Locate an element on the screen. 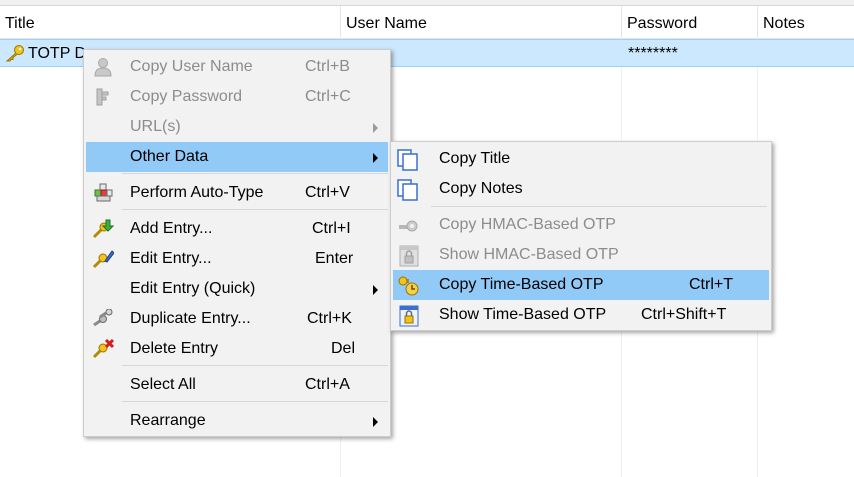 The width and height of the screenshot is (854, 477). select-all-shortcut: Ctrl+A is located at coordinates (327, 384).